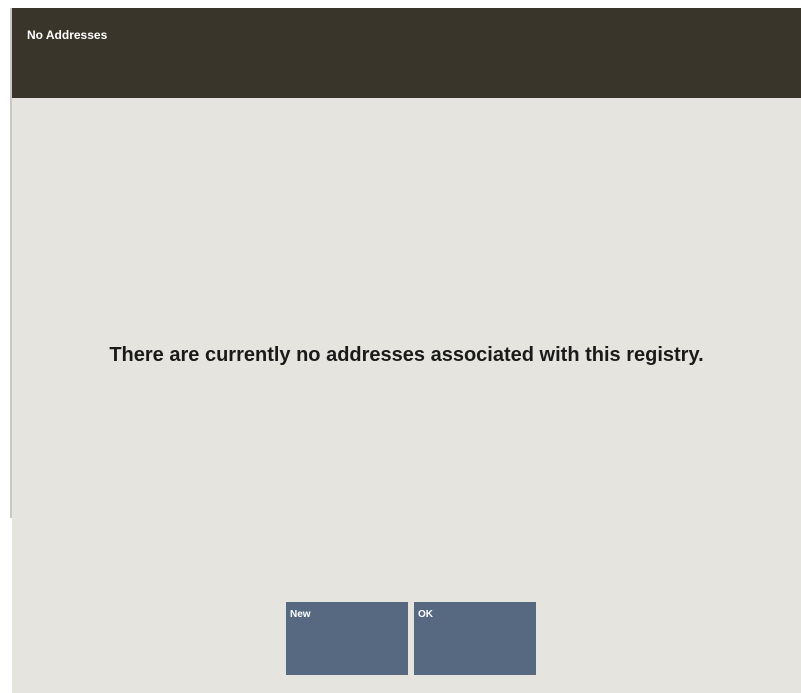 Image resolution: width=801 pixels, height=693 pixels. What do you see at coordinates (67, 35) in the screenshot?
I see `dialog-title: No Addresses` at bounding box center [67, 35].